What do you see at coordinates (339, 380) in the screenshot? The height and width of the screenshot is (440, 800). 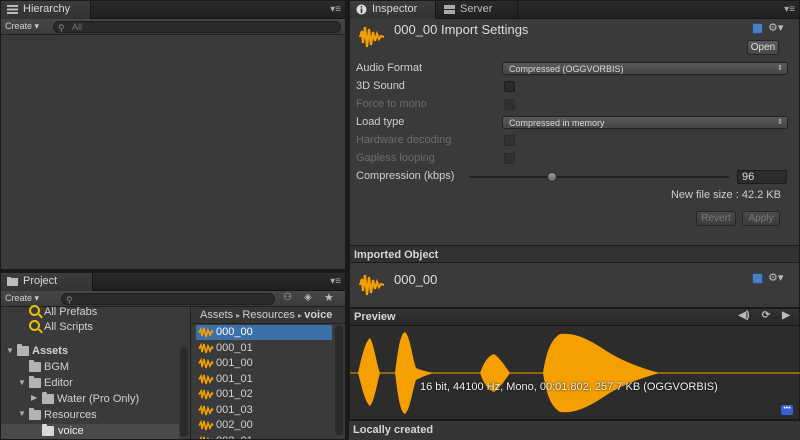 I see `file-list-scrollbar` at bounding box center [339, 380].